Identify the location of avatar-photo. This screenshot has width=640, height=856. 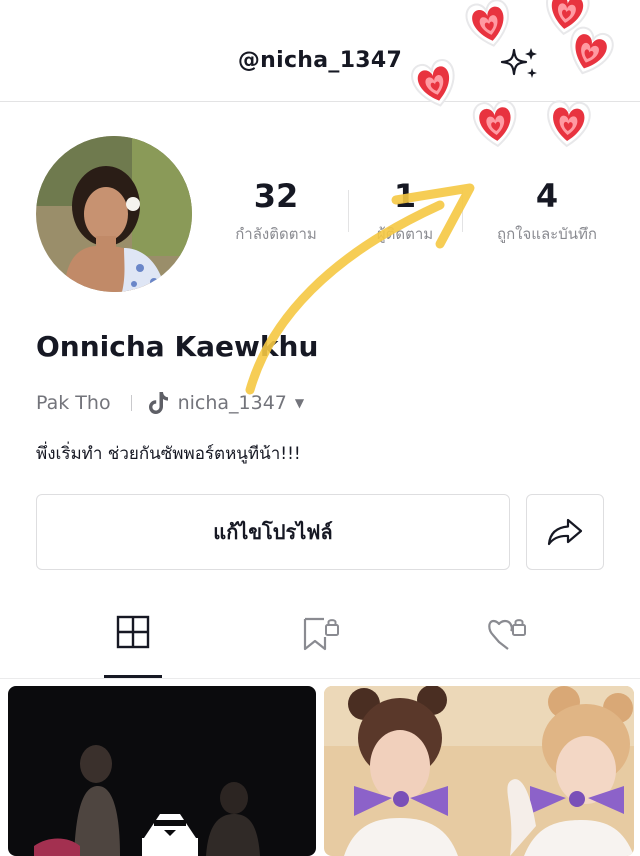
(114, 214).